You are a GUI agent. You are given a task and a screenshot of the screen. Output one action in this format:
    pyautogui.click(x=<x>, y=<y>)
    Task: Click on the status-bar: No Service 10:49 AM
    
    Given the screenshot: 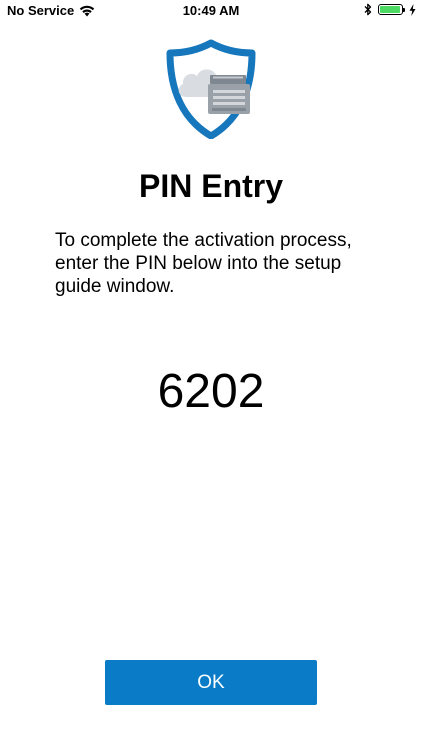 What is the action you would take?
    pyautogui.click(x=211, y=11)
    